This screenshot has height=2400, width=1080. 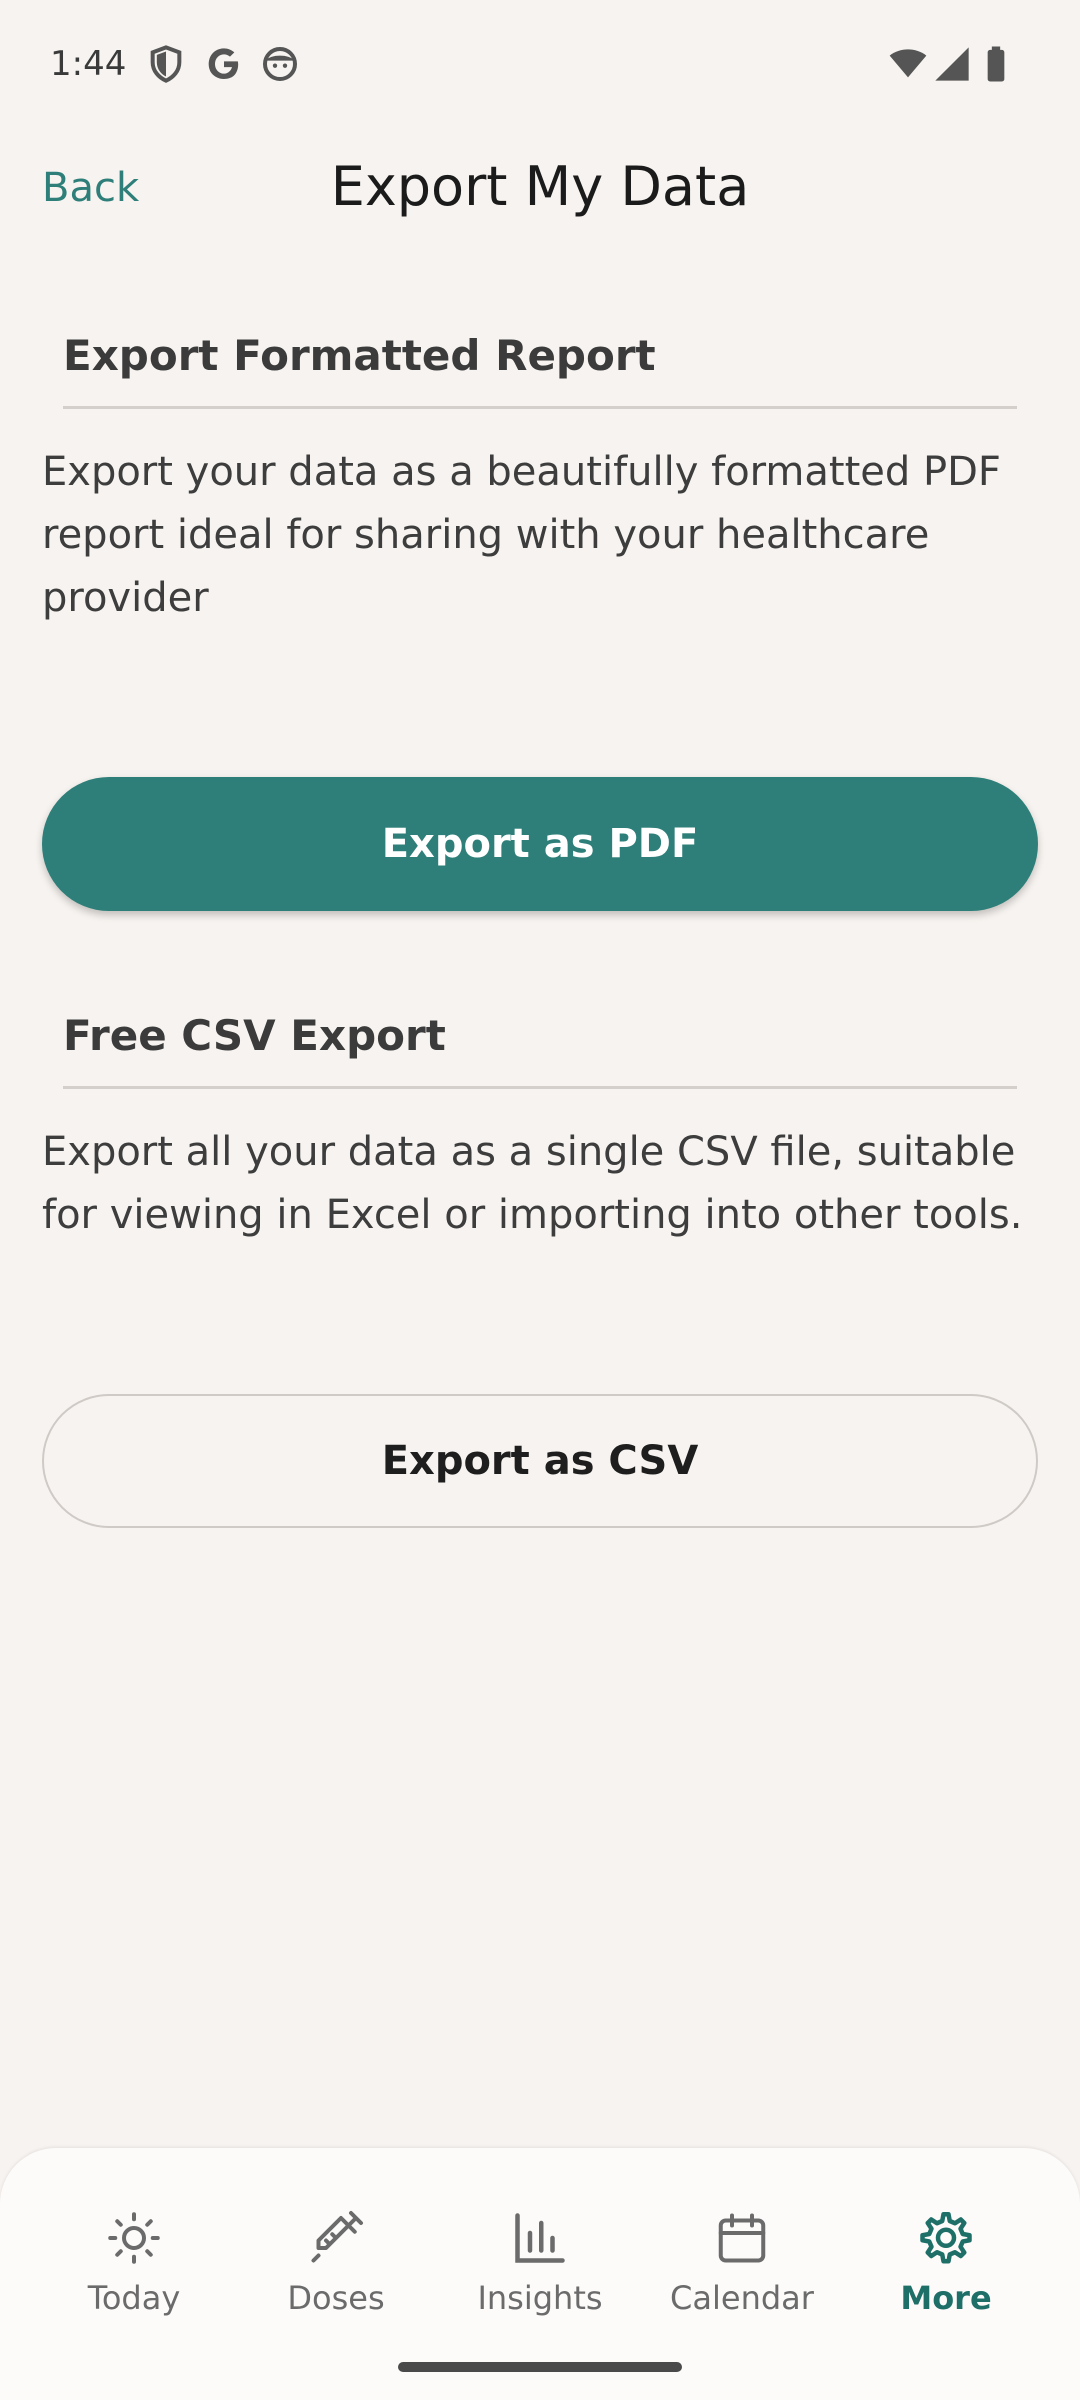 What do you see at coordinates (946, 2273) in the screenshot?
I see `nav-item-more: More` at bounding box center [946, 2273].